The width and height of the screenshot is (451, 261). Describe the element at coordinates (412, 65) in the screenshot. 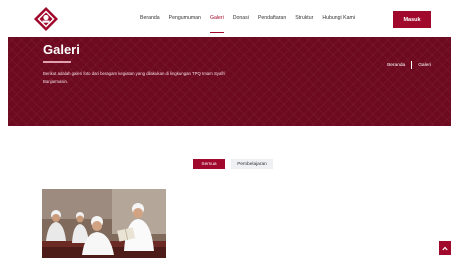

I see `breadcrumb-separator` at that location.